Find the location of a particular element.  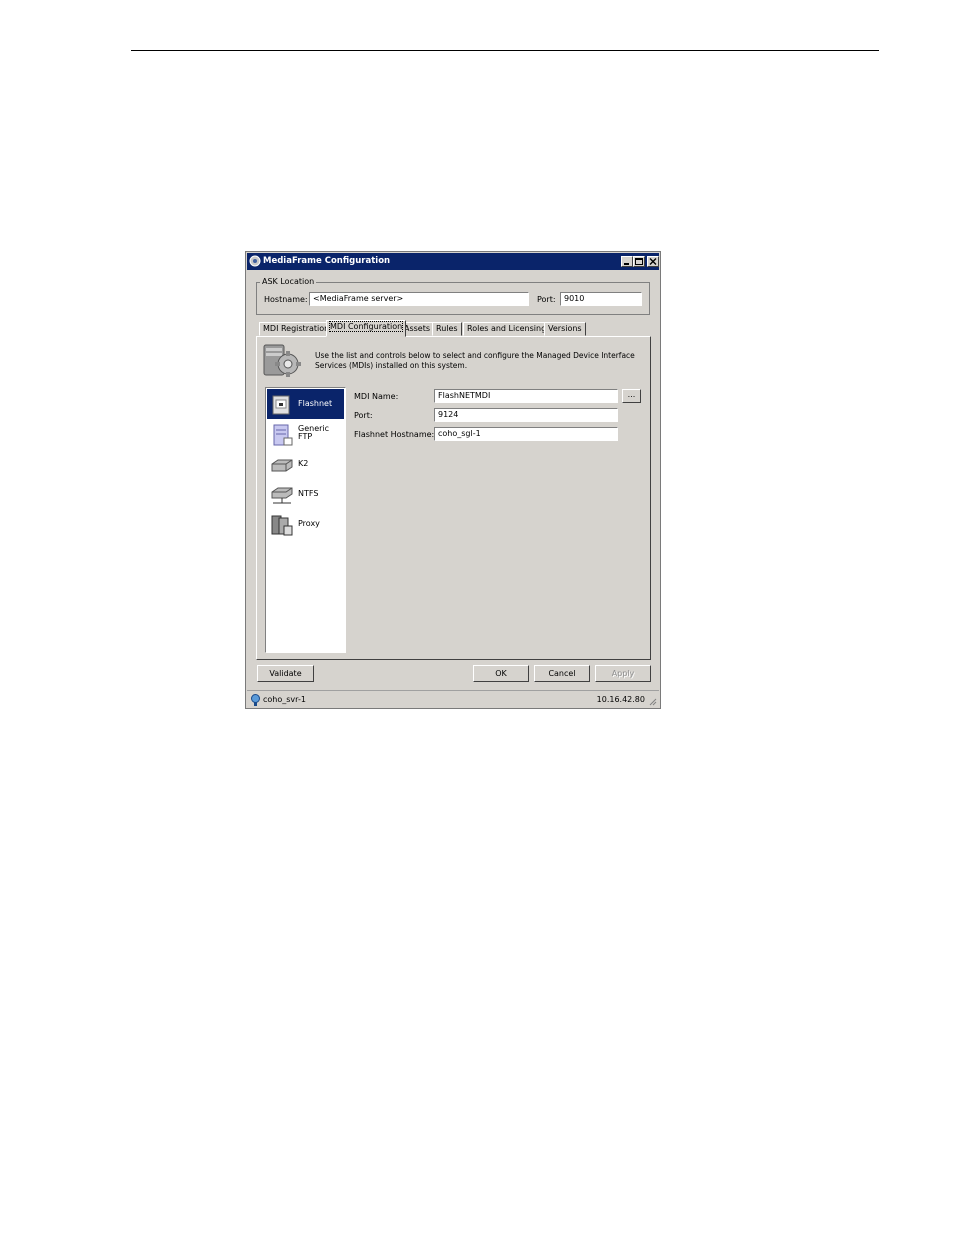

mdi-item-label: NTFS is located at coordinates (308, 493).